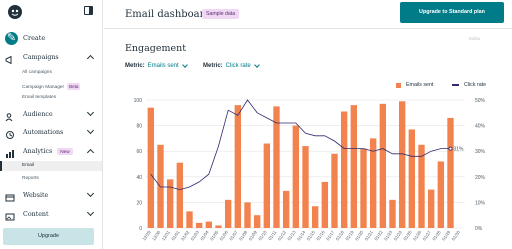 The image size is (512, 249). What do you see at coordinates (398, 235) in the screenshot?
I see `x-tick-label: 01/24` at bounding box center [398, 235].